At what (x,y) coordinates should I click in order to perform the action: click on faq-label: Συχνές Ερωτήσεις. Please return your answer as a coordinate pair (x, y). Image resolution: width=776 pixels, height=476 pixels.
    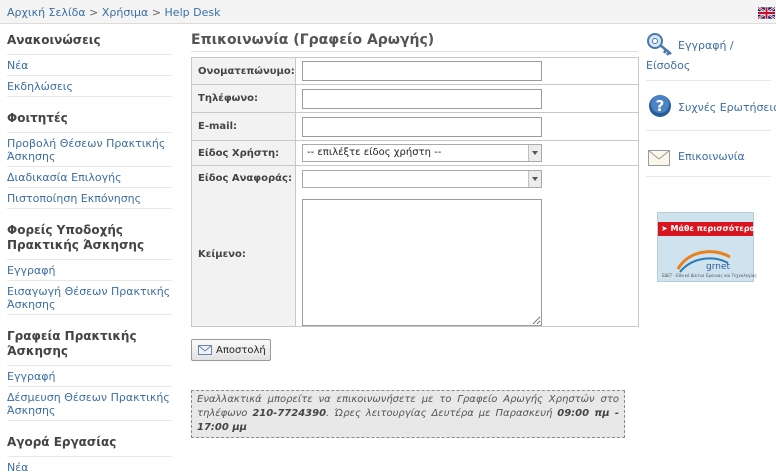
    Looking at the image, I should click on (727, 107).